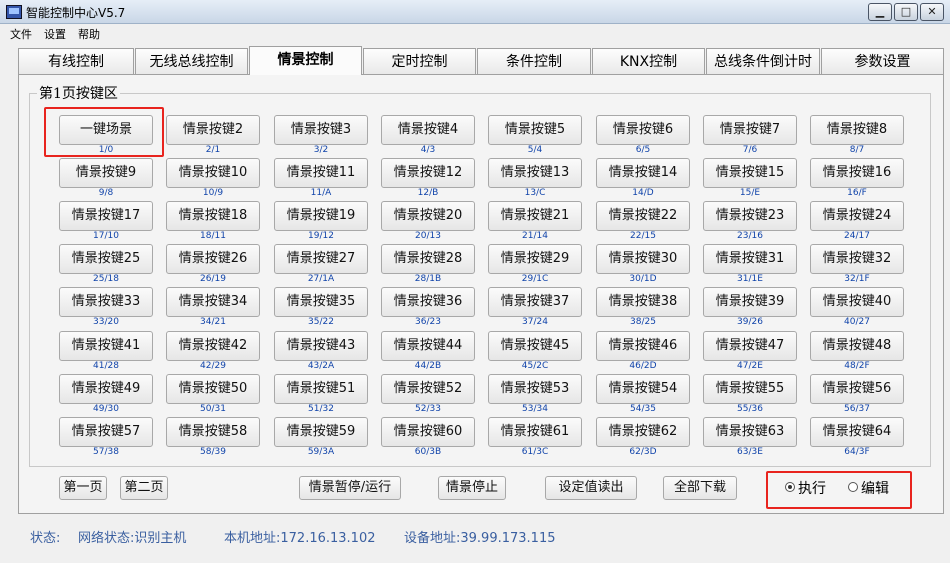 This screenshot has width=950, height=563. Describe the element at coordinates (535, 346) in the screenshot. I see `scene-button-45: 情景按键45` at that location.